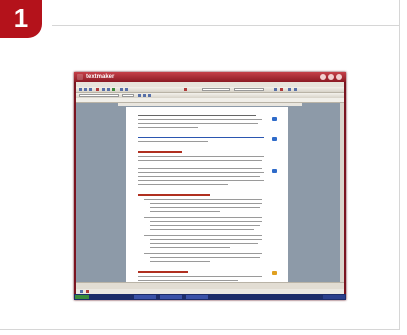 This screenshot has width=407, height=335. Describe the element at coordinates (295, 89) in the screenshot. I see `underline-icon` at that location.